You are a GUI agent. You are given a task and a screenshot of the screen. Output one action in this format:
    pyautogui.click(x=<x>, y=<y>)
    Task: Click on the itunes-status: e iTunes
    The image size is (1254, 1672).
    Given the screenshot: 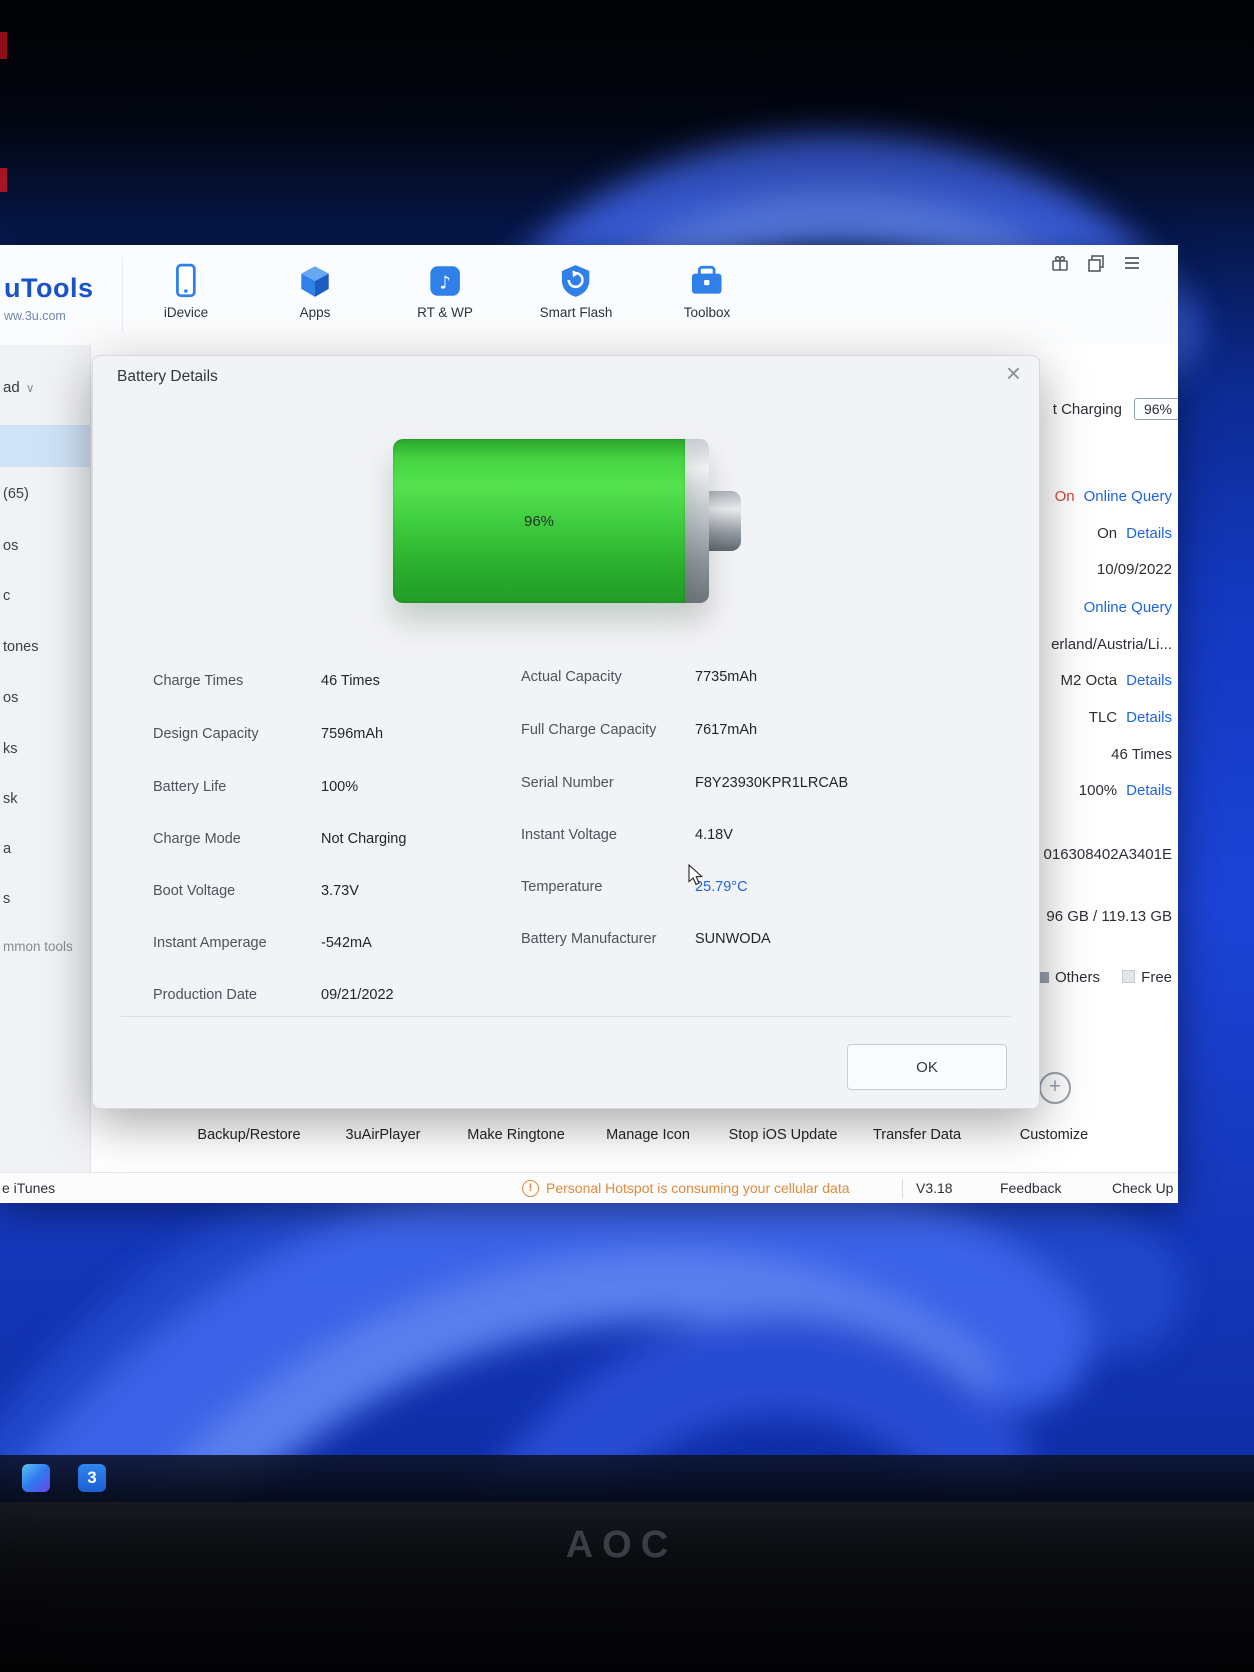 What is the action you would take?
    pyautogui.click(x=28, y=1188)
    